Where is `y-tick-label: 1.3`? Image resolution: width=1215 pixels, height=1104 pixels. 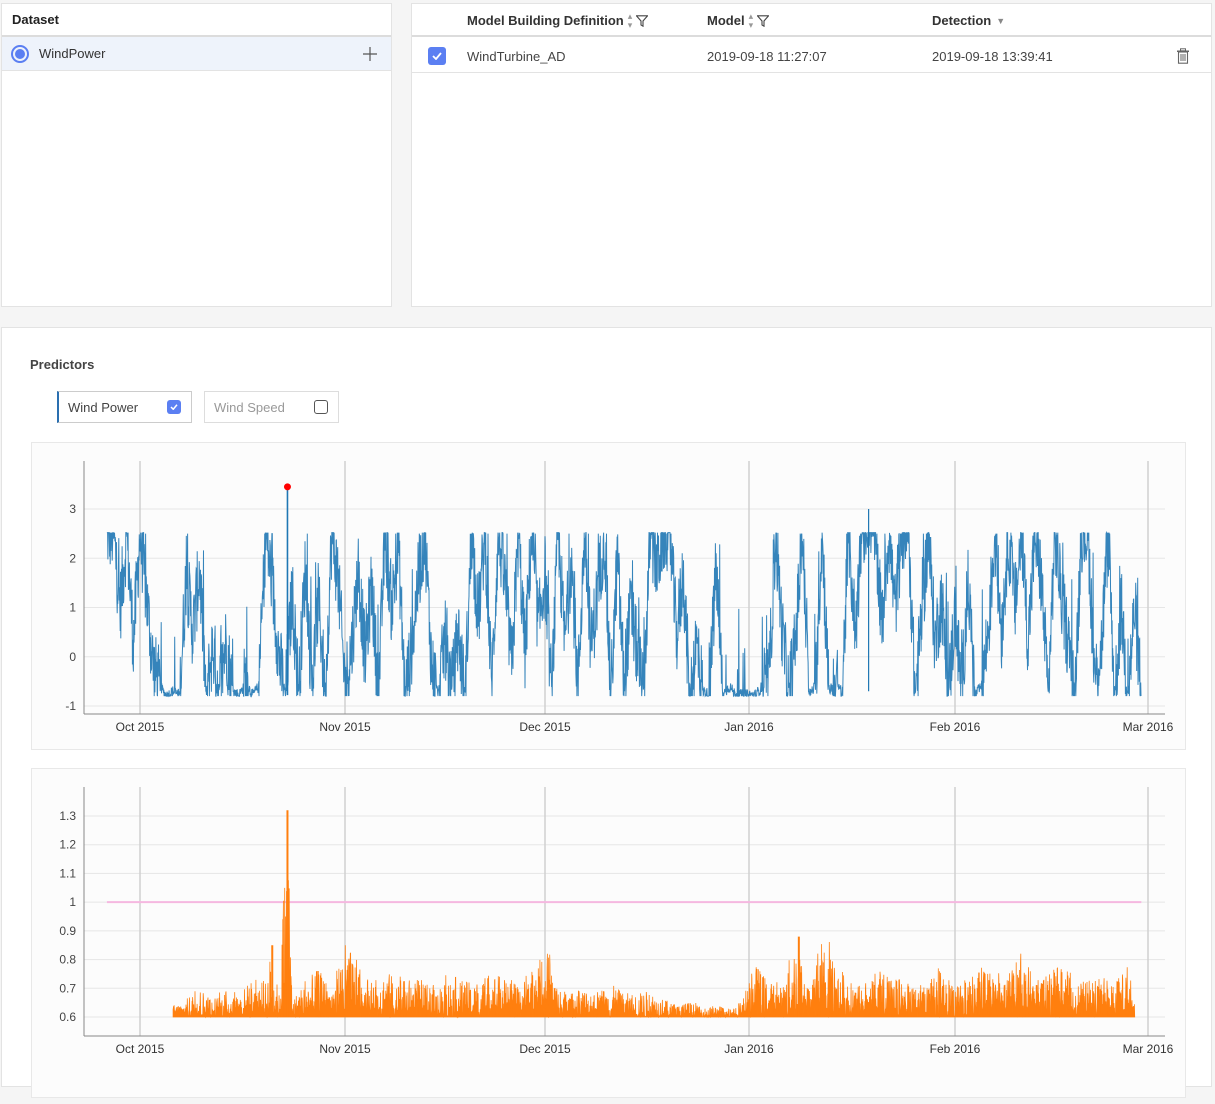
y-tick-label: 1.3 is located at coordinates (67, 816).